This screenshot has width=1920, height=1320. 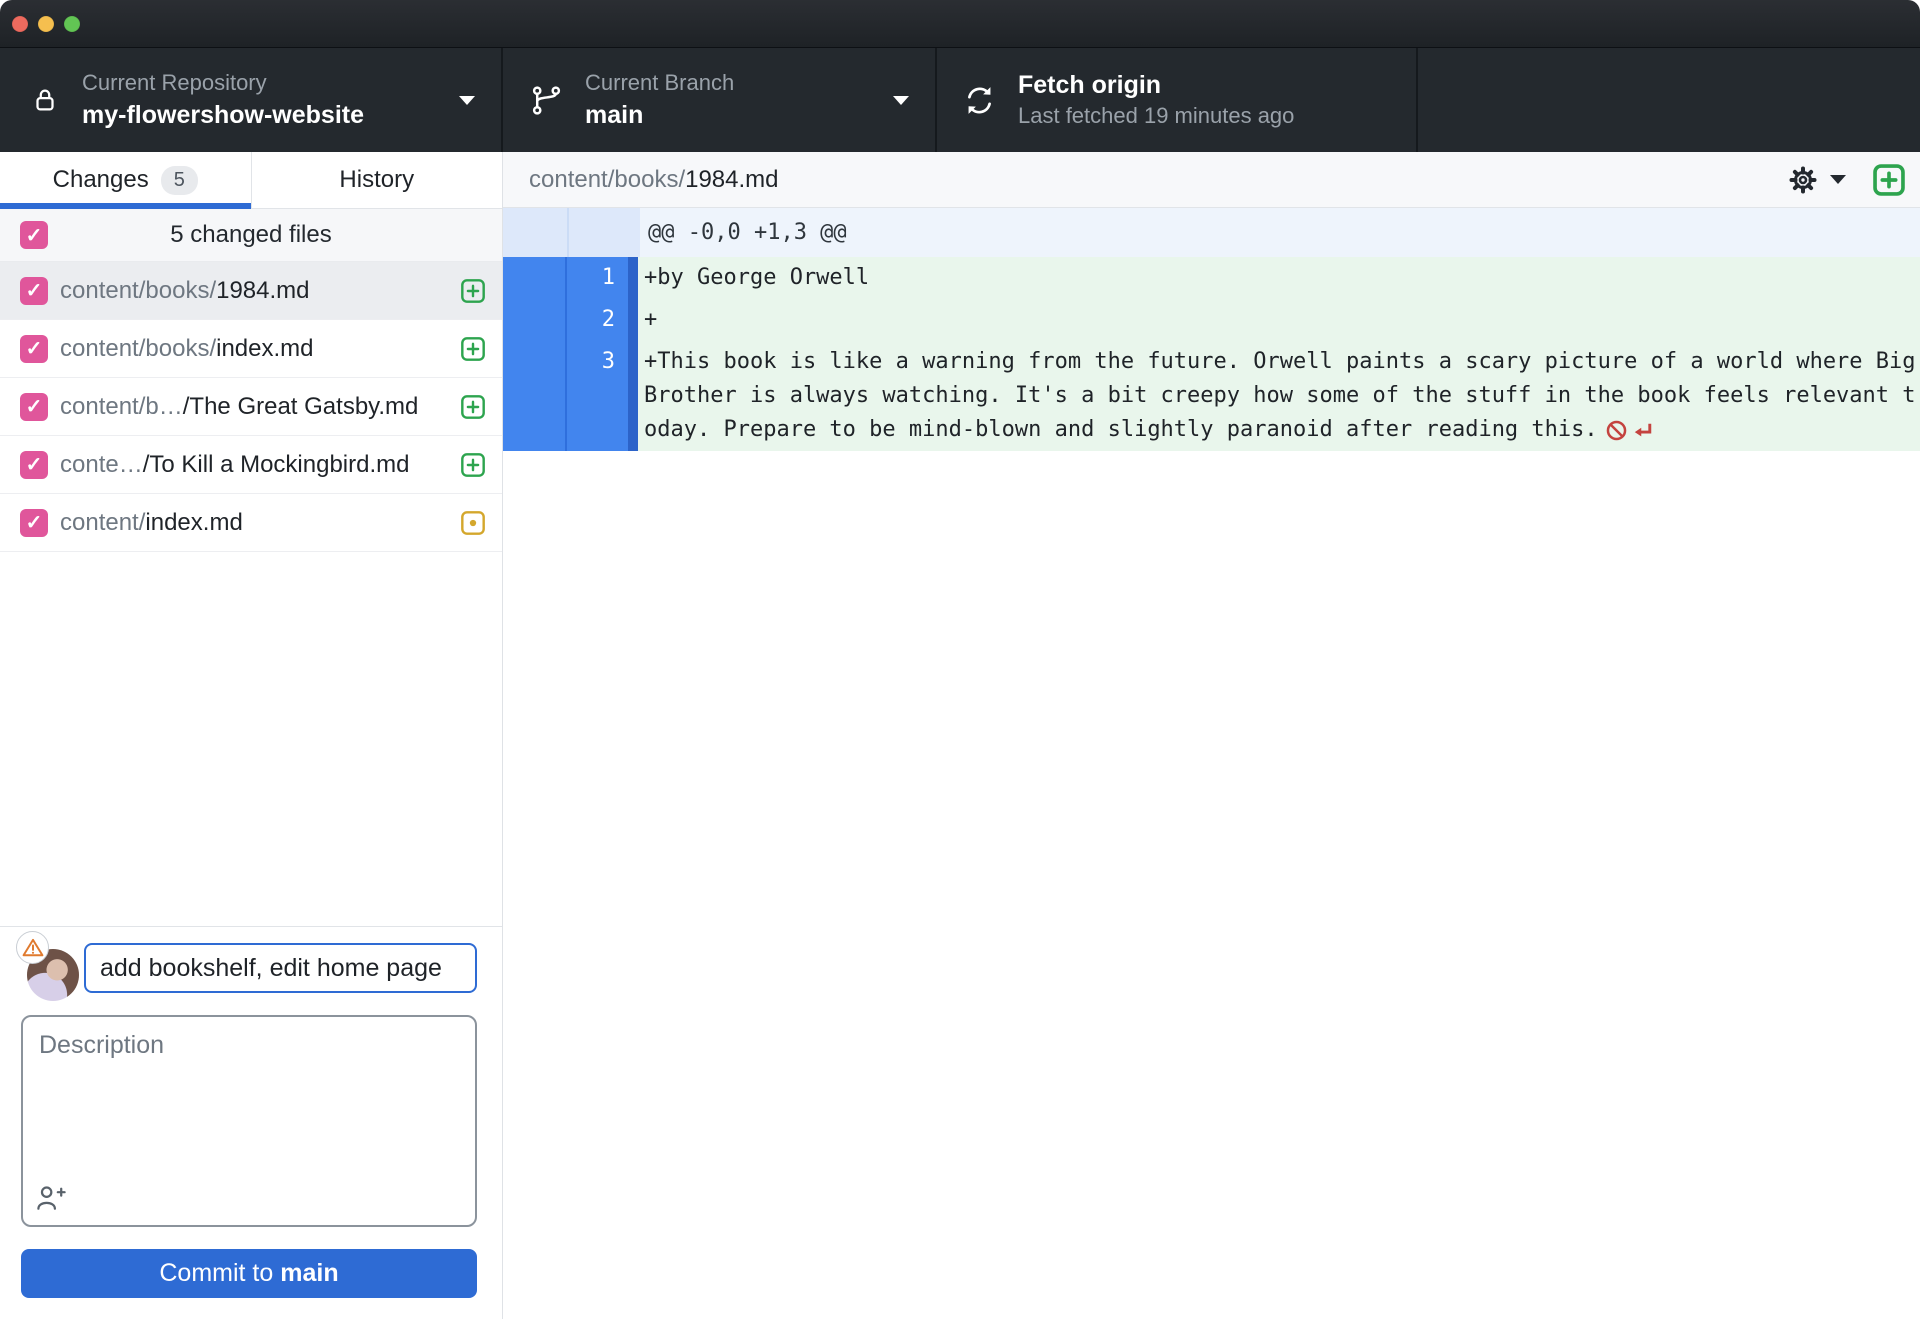 What do you see at coordinates (607, 179) in the screenshot?
I see `diff-path-prefix: content/books/` at bounding box center [607, 179].